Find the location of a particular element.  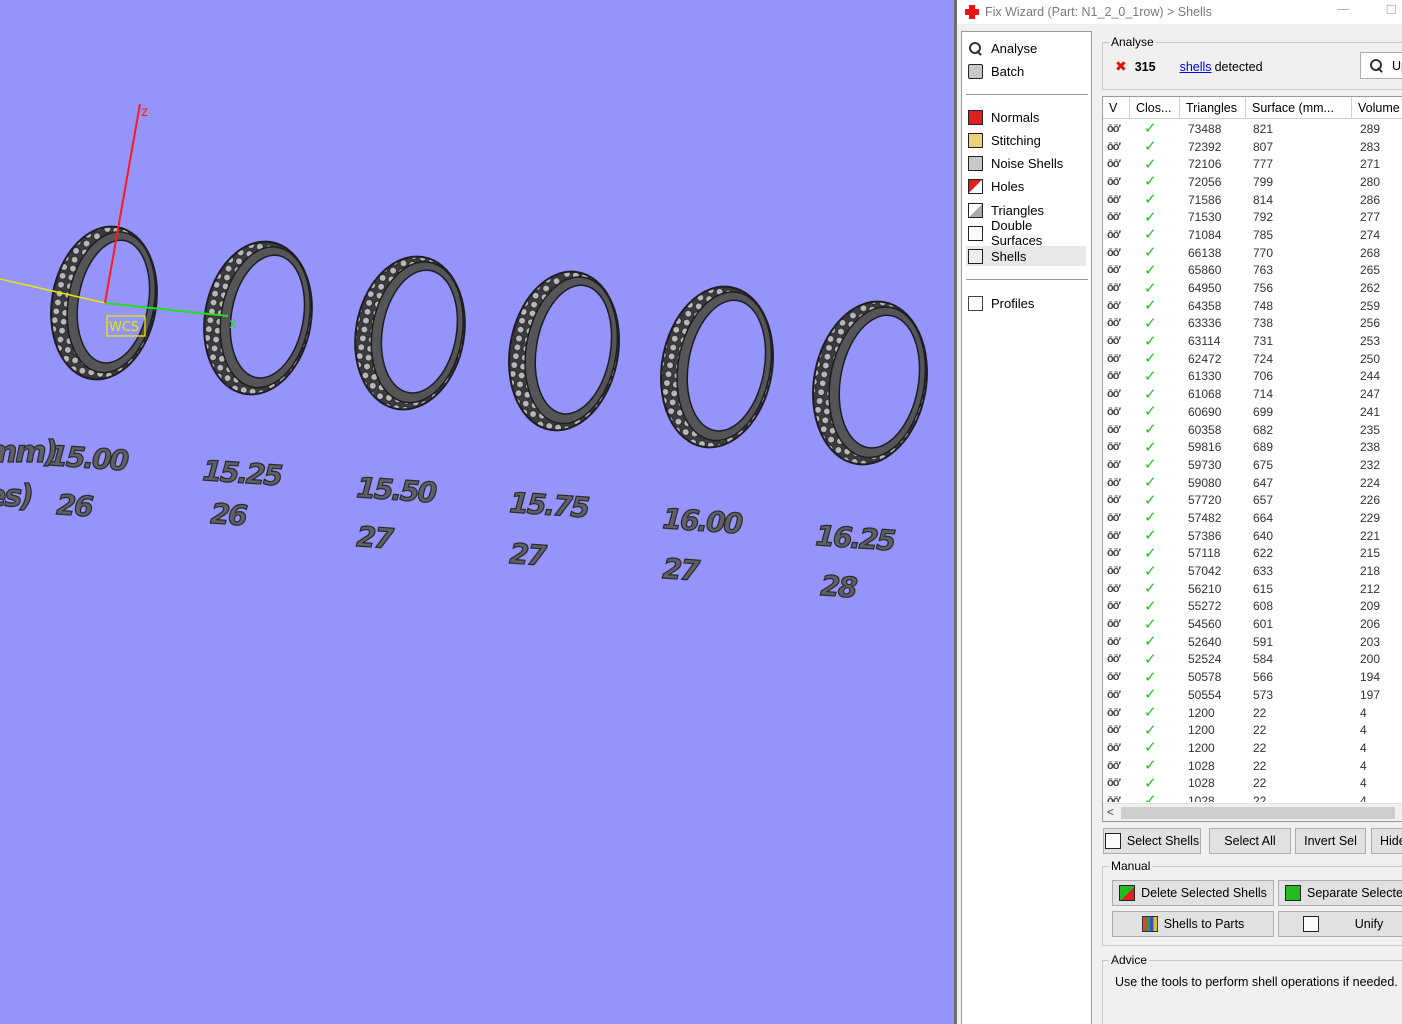

table-row: ōō′ ✓ 71084 785 274 is located at coordinates (1252, 235).